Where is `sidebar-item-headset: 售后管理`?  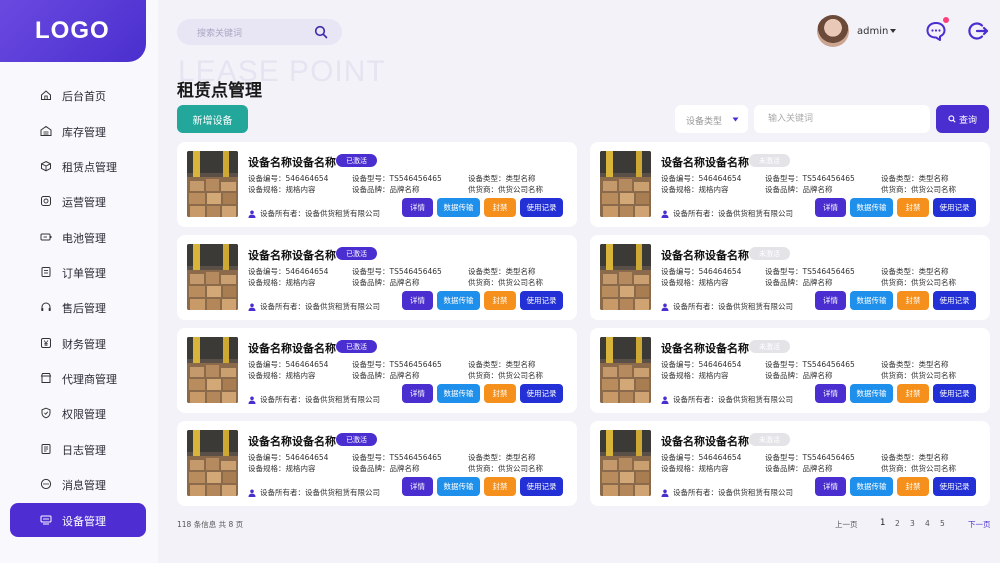
sidebar-item-headset: 售后管理 is located at coordinates (78, 307).